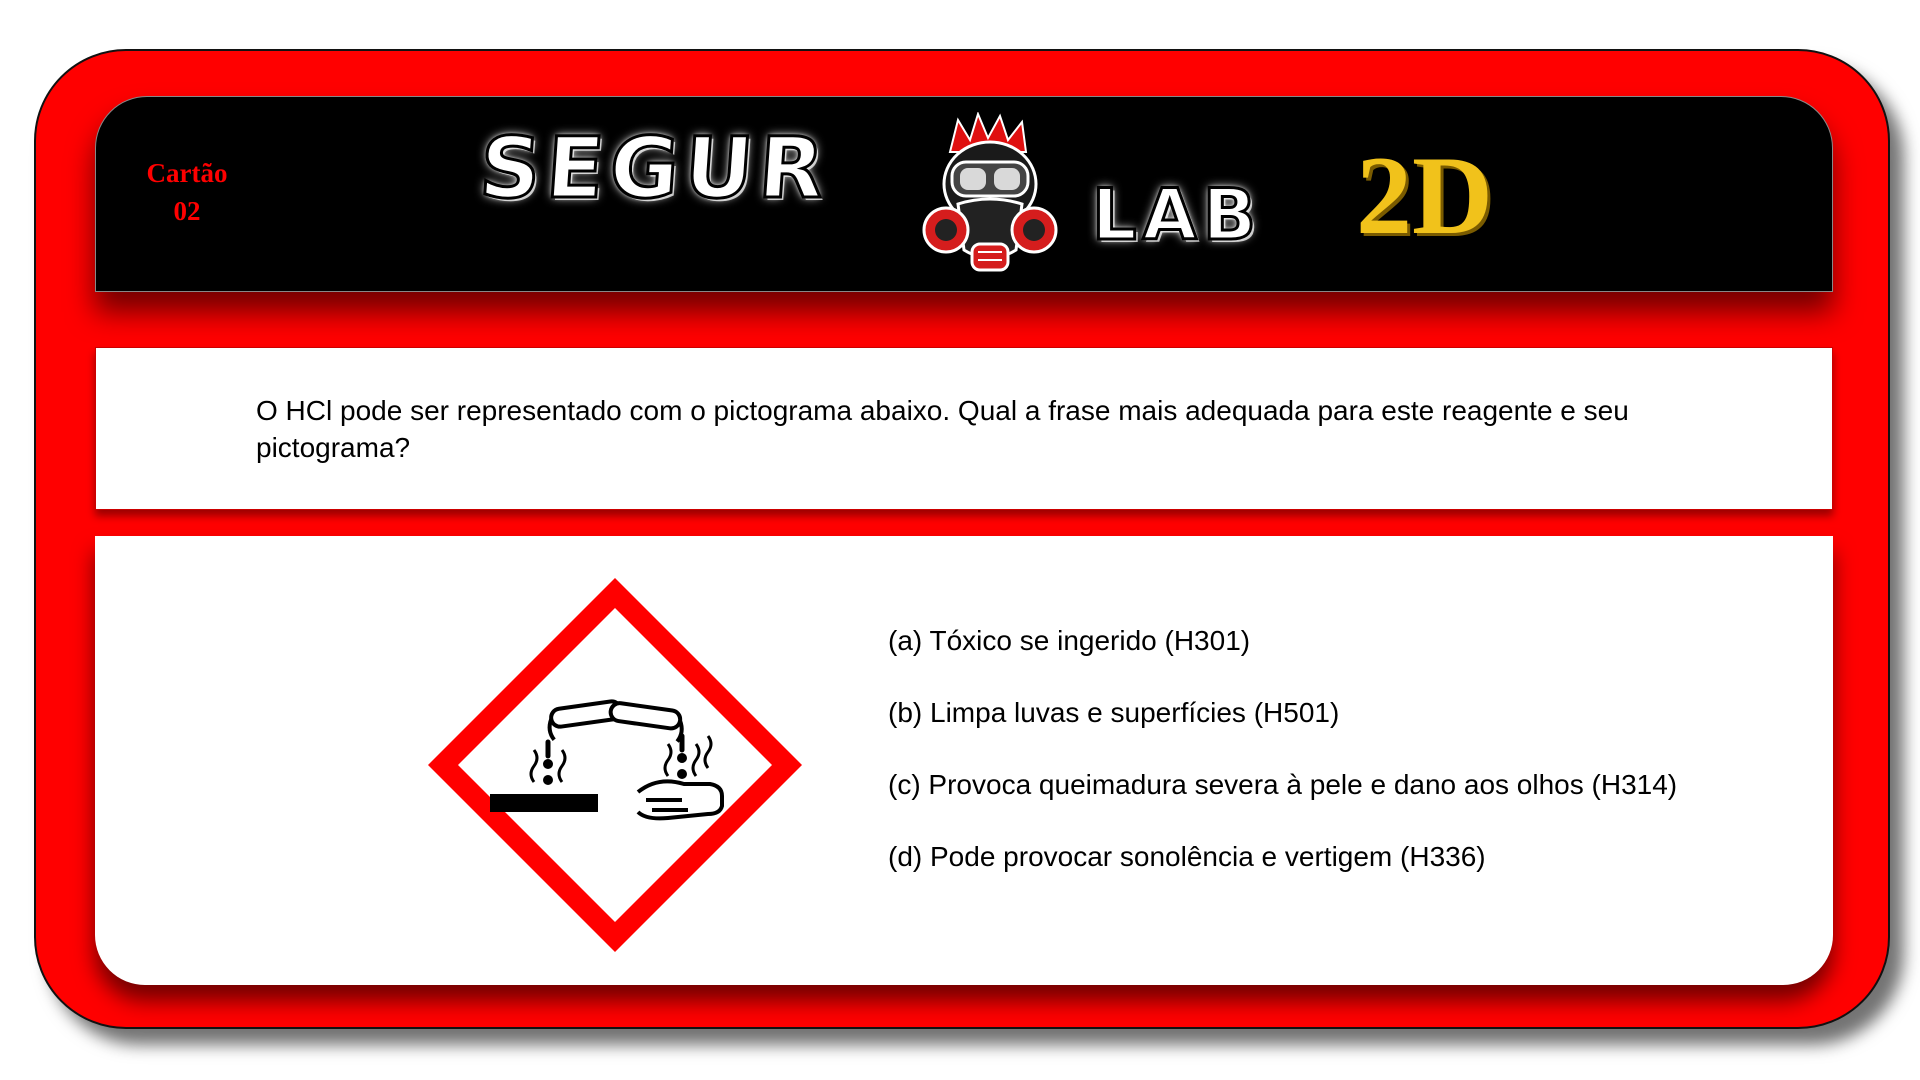 The image size is (1920, 1080). I want to click on logo-lab-text: LAB, so click(1176, 215).